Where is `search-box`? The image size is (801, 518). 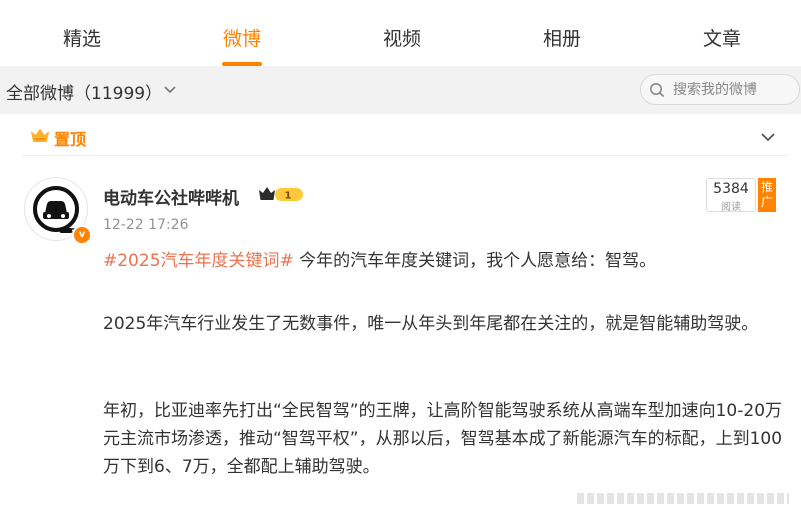 search-box is located at coordinates (720, 89).